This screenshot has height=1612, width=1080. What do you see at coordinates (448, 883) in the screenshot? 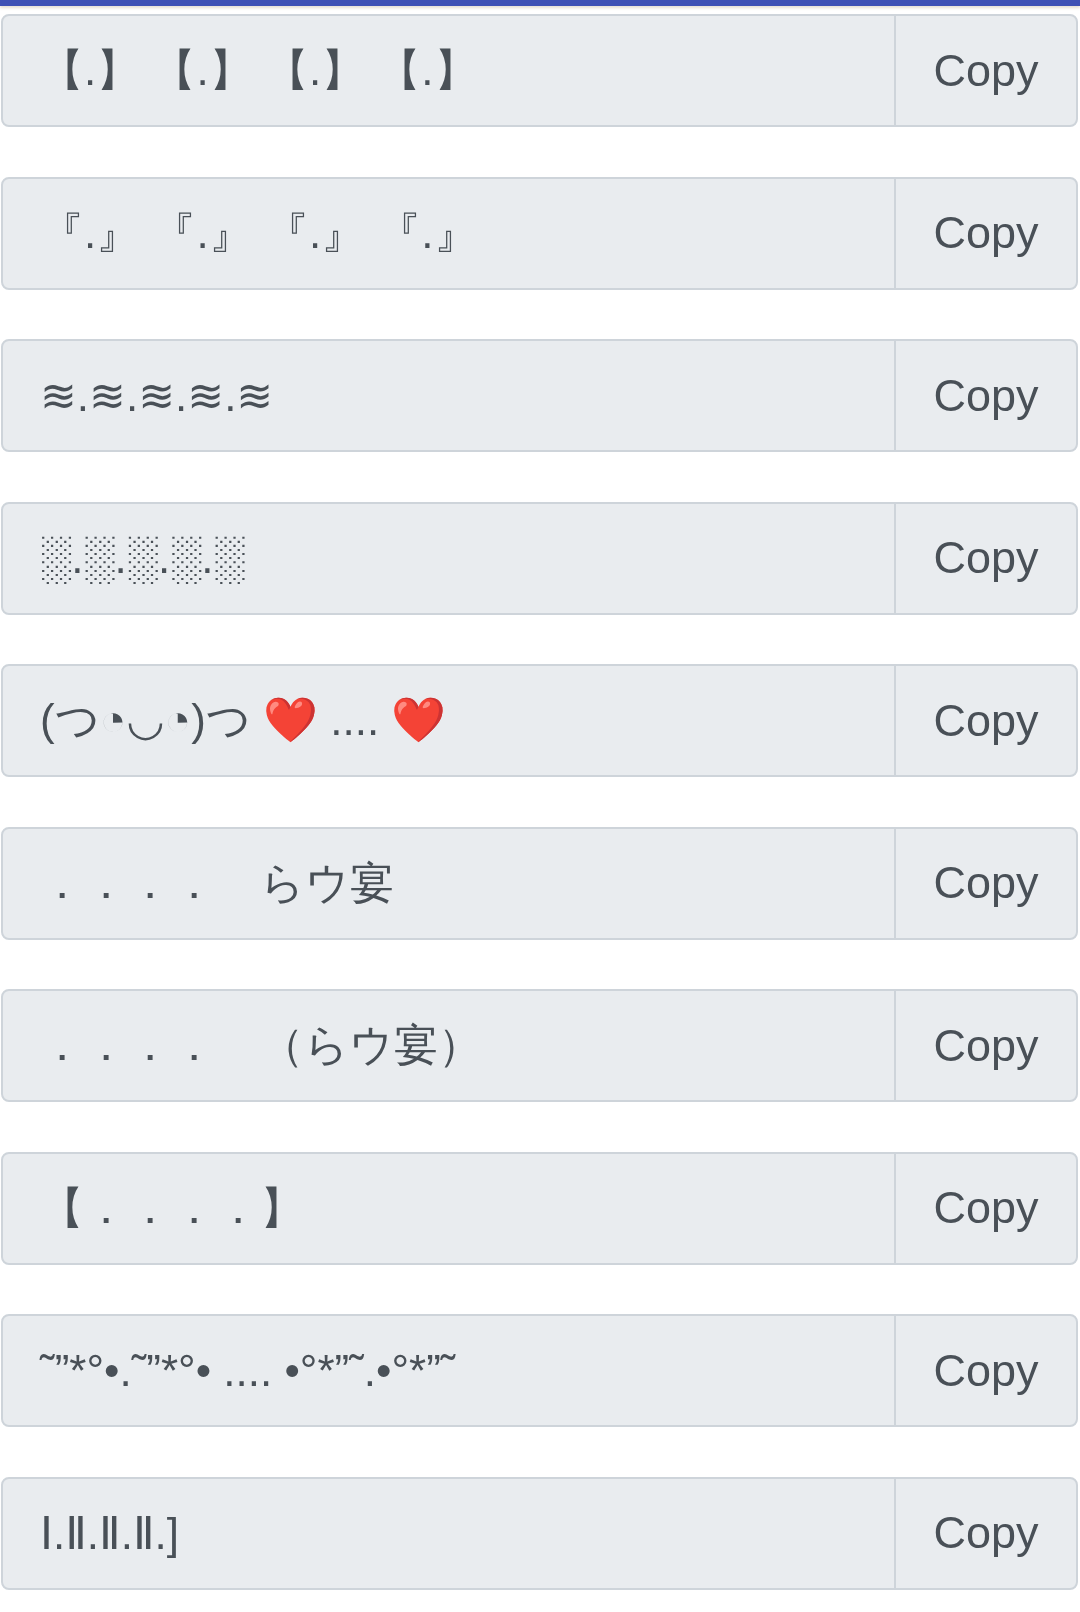
I see `text-field: ．．．． らウ宴` at bounding box center [448, 883].